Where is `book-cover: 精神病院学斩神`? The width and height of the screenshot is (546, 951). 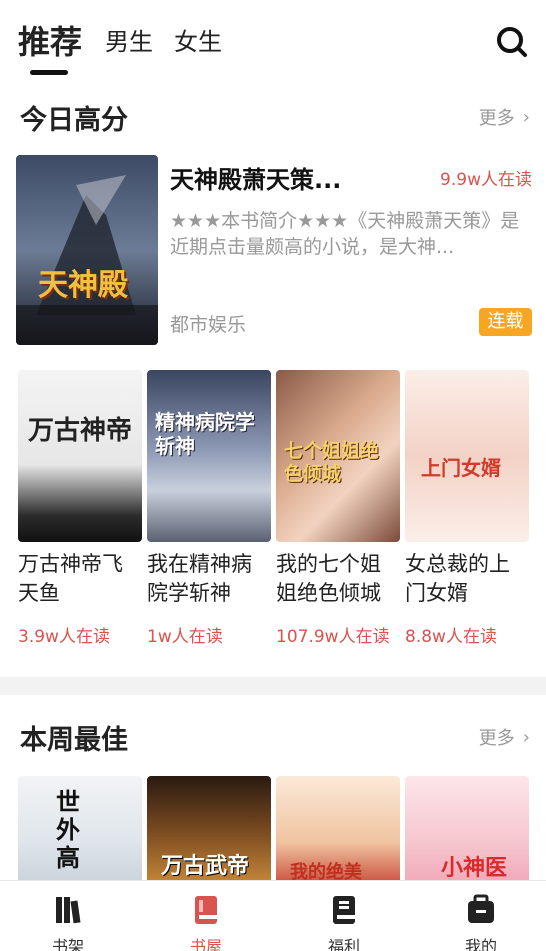
book-cover: 精神病院学斩神 is located at coordinates (209, 456).